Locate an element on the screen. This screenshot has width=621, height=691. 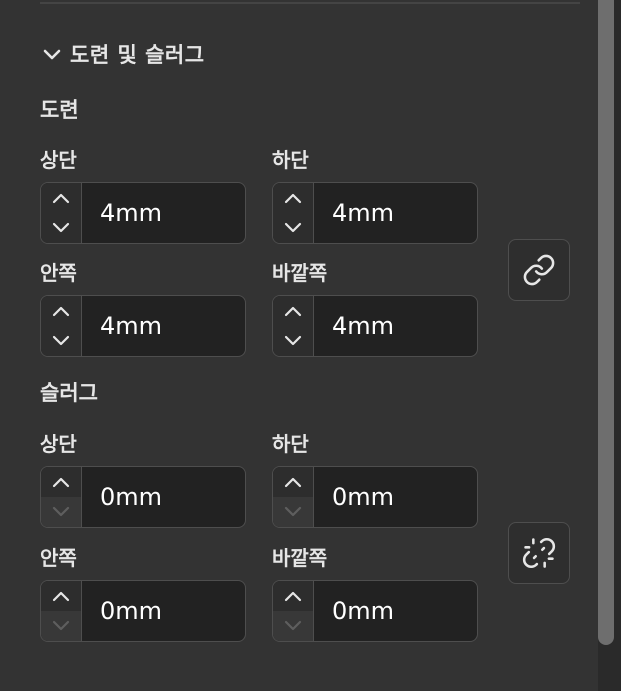
bleed-top-input: 4mm is located at coordinates (163, 213).